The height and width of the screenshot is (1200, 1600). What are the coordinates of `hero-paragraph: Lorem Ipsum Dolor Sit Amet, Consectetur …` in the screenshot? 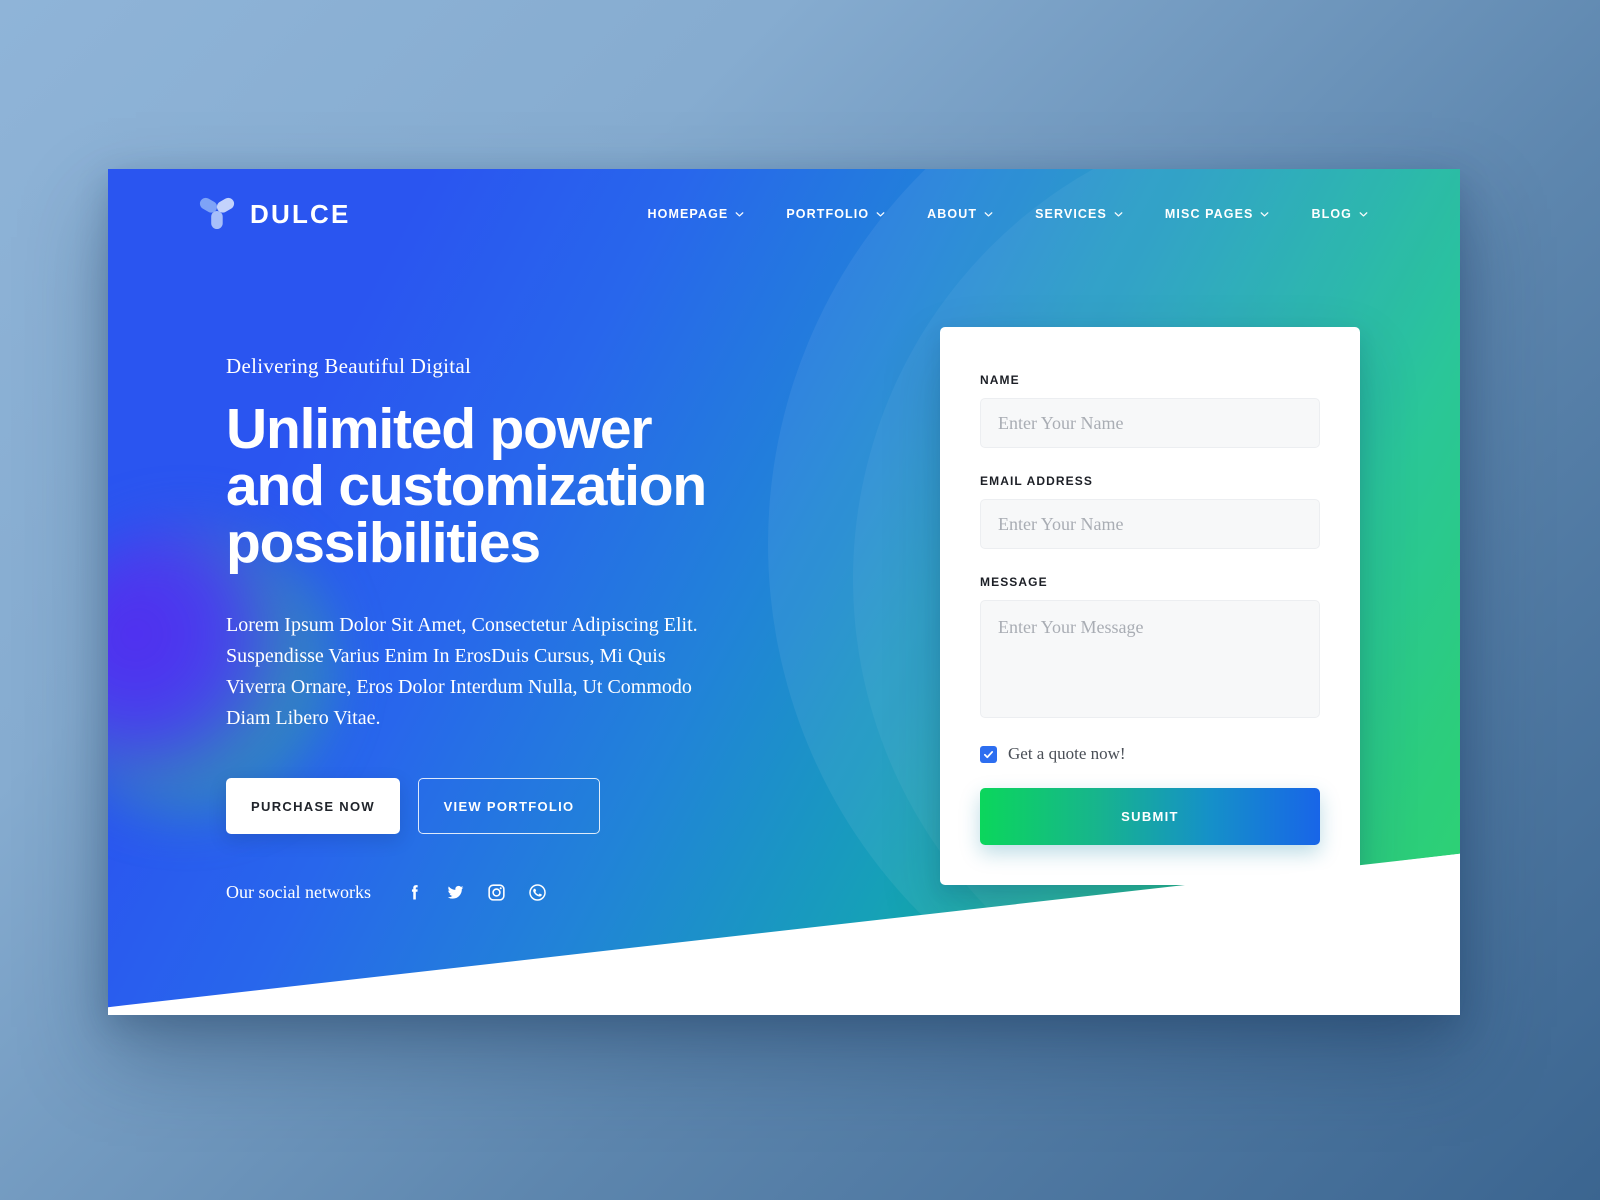 It's located at (462, 671).